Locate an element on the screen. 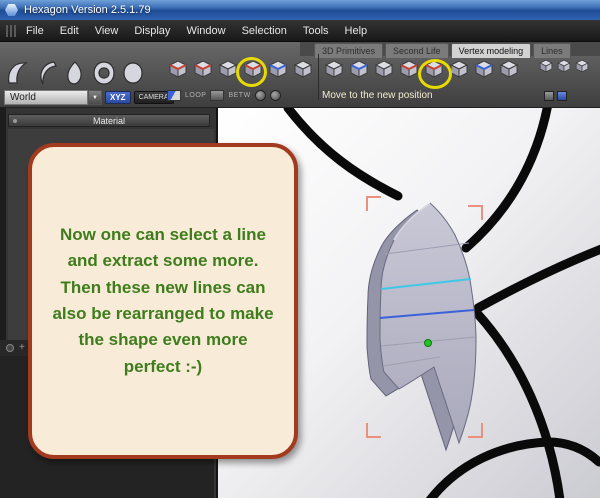  vertex-tools-group-right is located at coordinates (421, 69).